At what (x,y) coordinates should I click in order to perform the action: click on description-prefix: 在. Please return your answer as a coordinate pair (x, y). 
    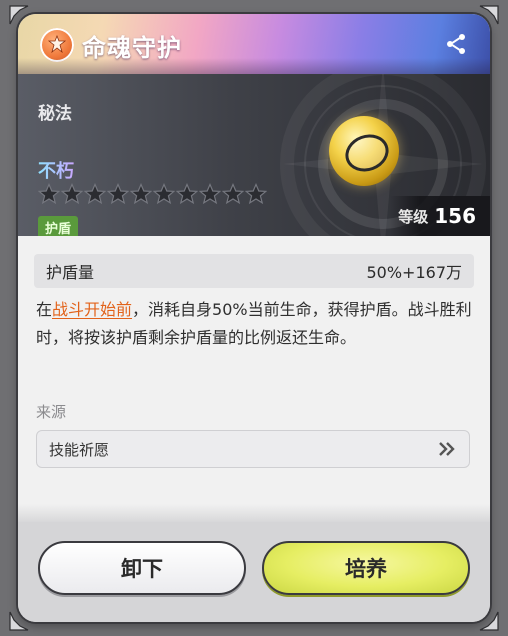
    Looking at the image, I should click on (44, 309).